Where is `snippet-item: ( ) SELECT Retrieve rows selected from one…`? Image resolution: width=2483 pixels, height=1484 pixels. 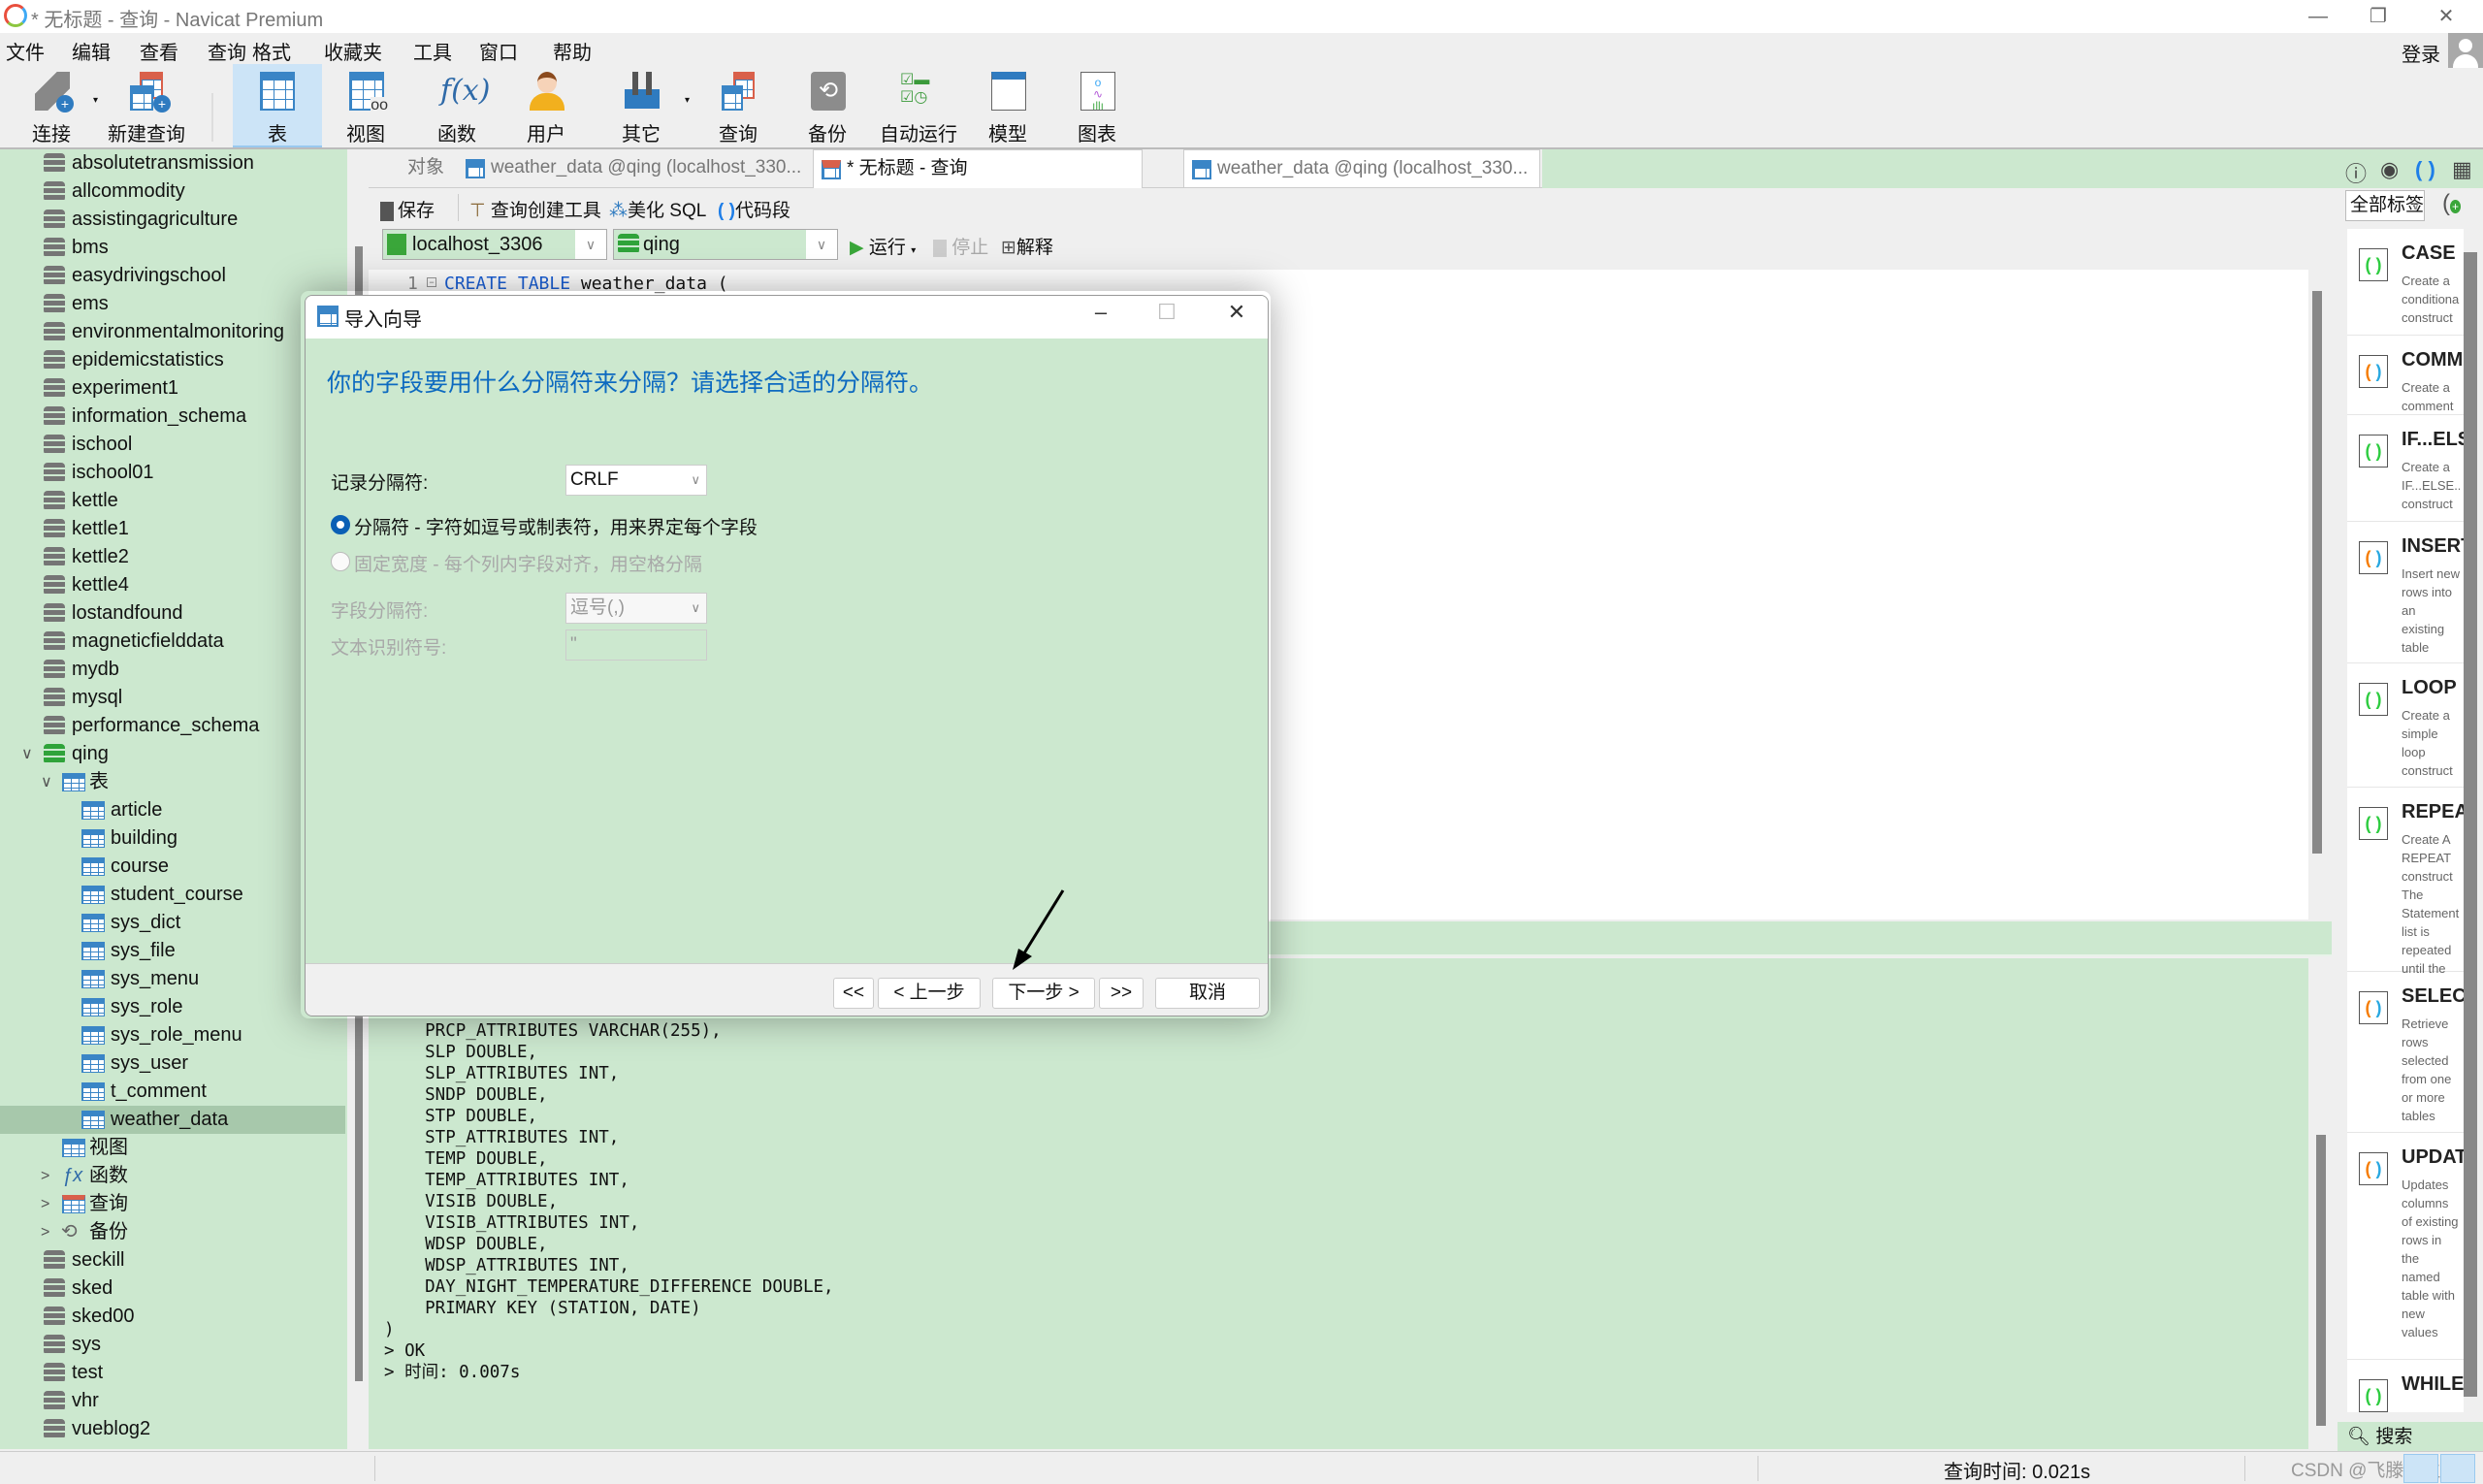 snippet-item: ( ) SELECT Retrieve rows selected from one… is located at coordinates (2406, 1052).